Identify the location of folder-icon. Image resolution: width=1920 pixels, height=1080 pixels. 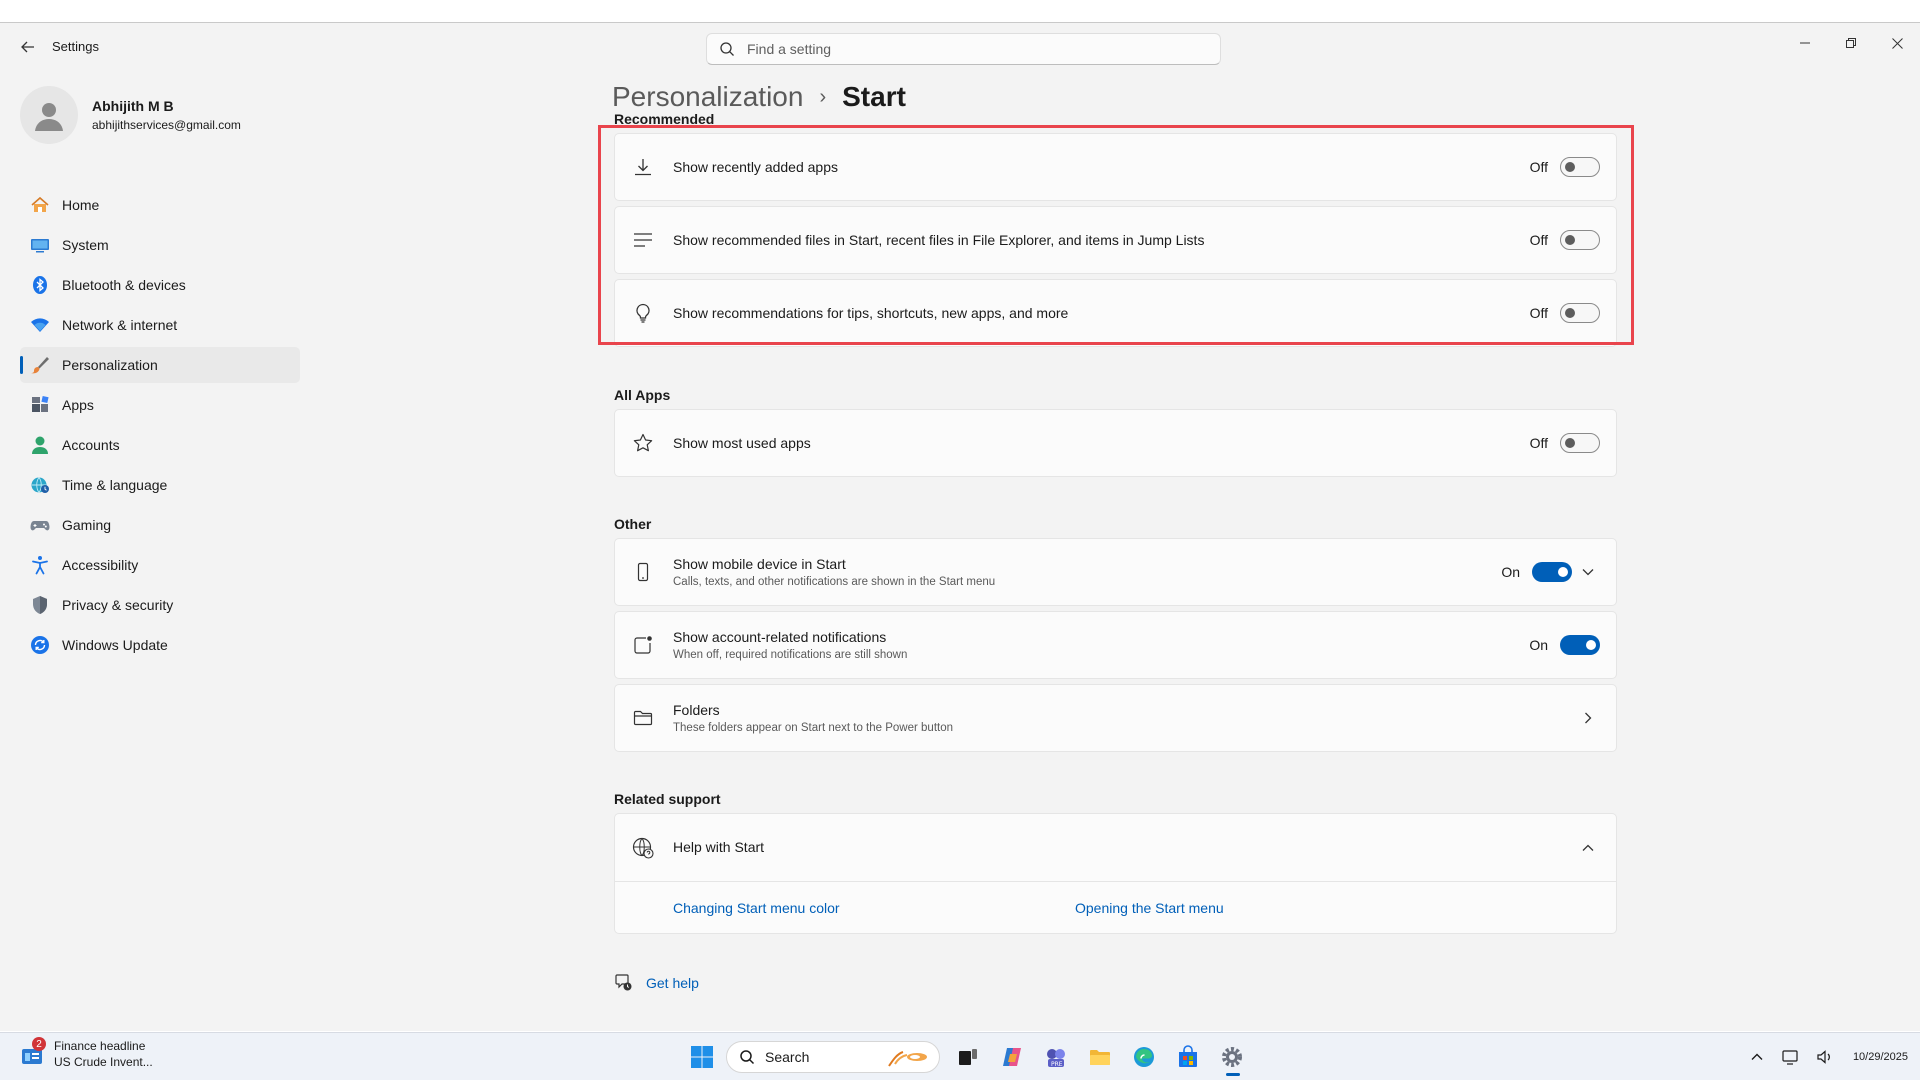
(1100, 1057).